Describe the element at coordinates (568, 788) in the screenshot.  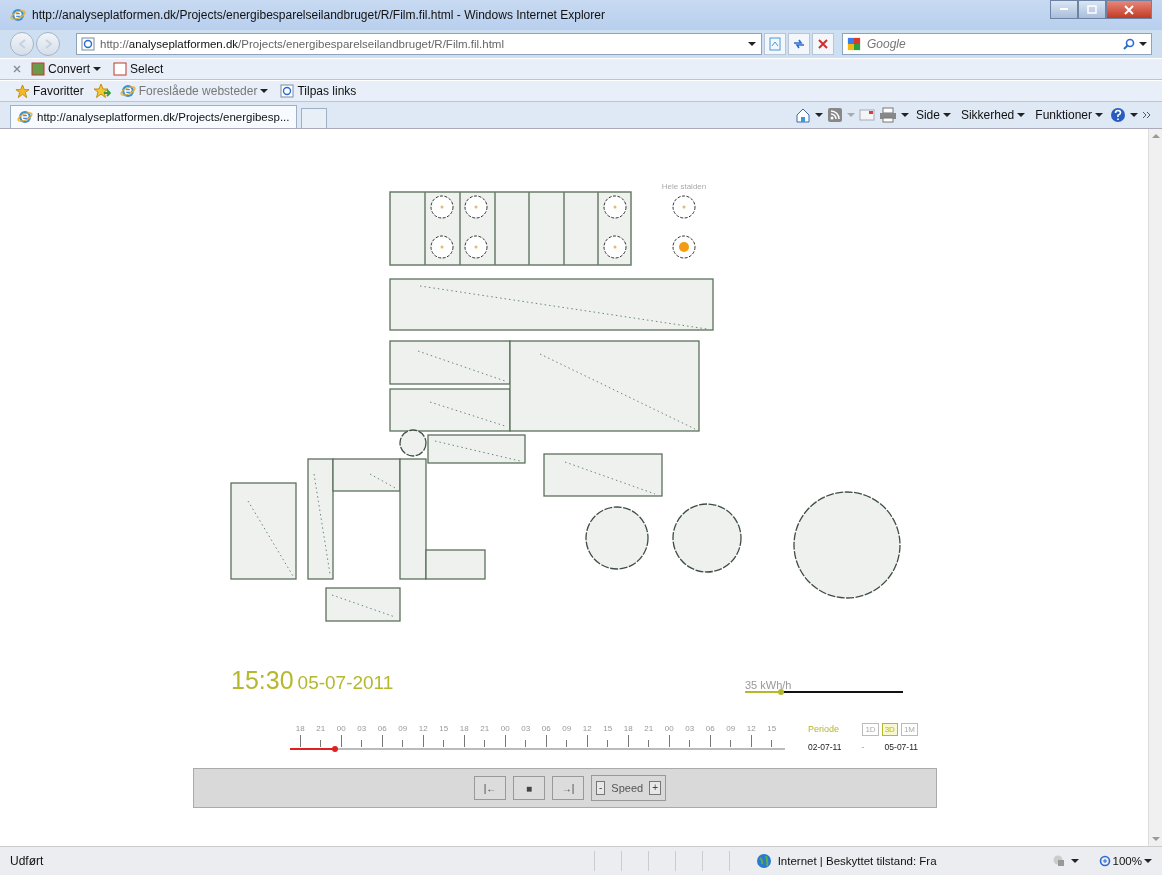
I see `forward-button: →|` at that location.